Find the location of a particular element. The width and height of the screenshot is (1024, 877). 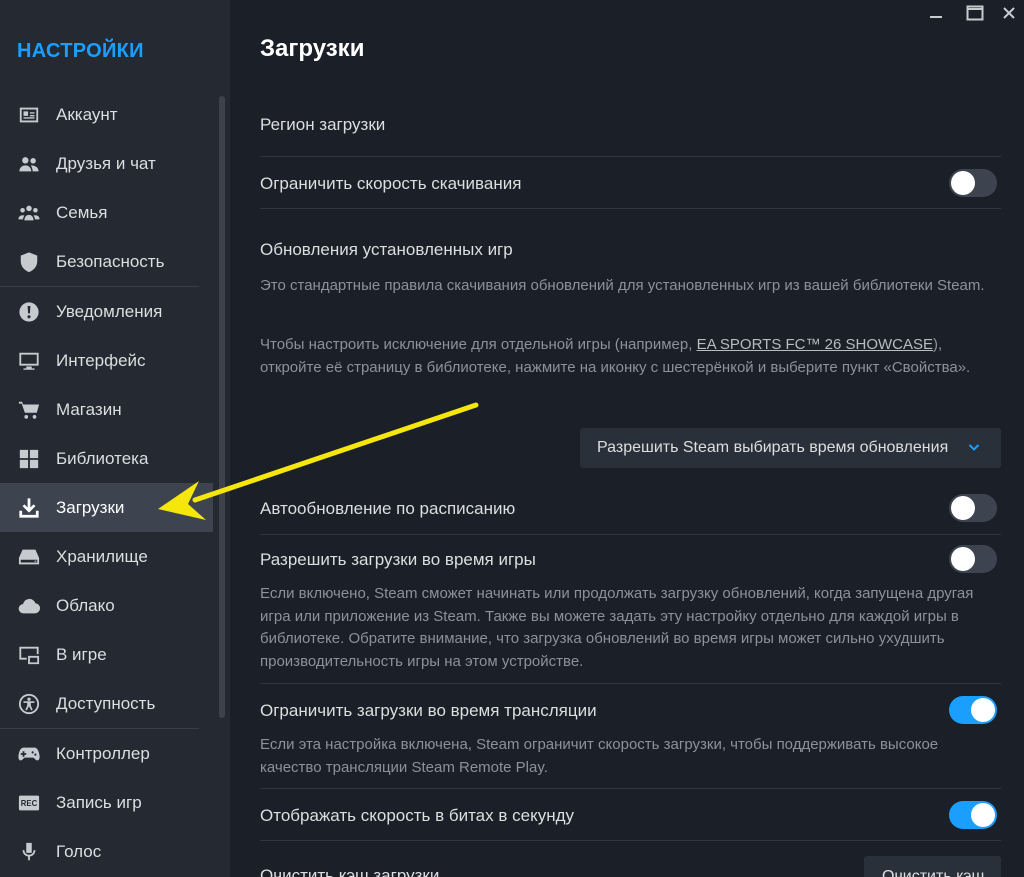

sidebar-scrollbar is located at coordinates (222, 407).